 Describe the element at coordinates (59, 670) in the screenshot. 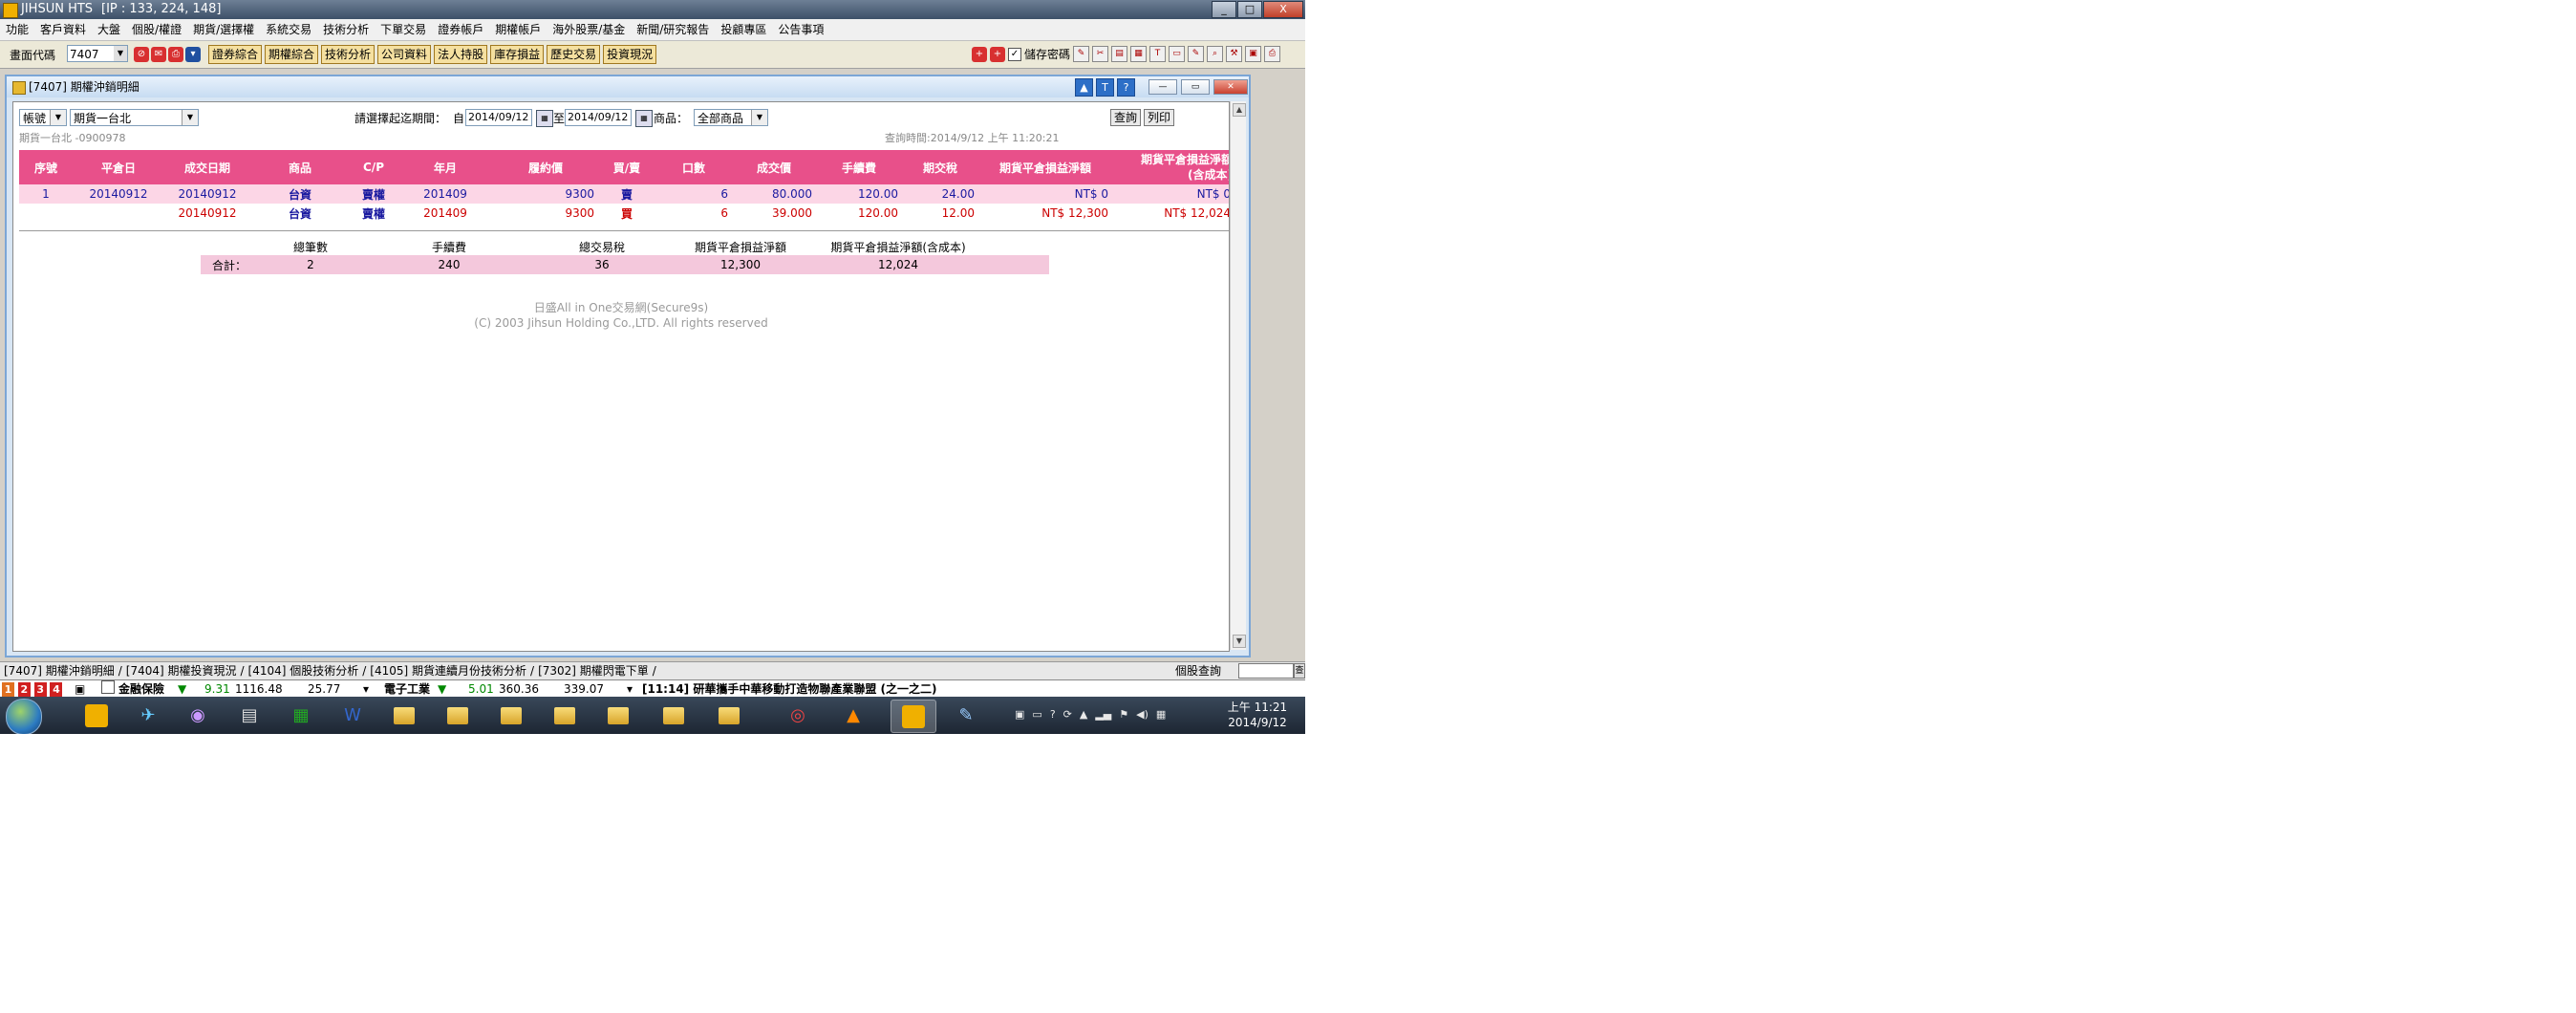

I see `tab-7407: [7407] 期權沖銷明細` at that location.